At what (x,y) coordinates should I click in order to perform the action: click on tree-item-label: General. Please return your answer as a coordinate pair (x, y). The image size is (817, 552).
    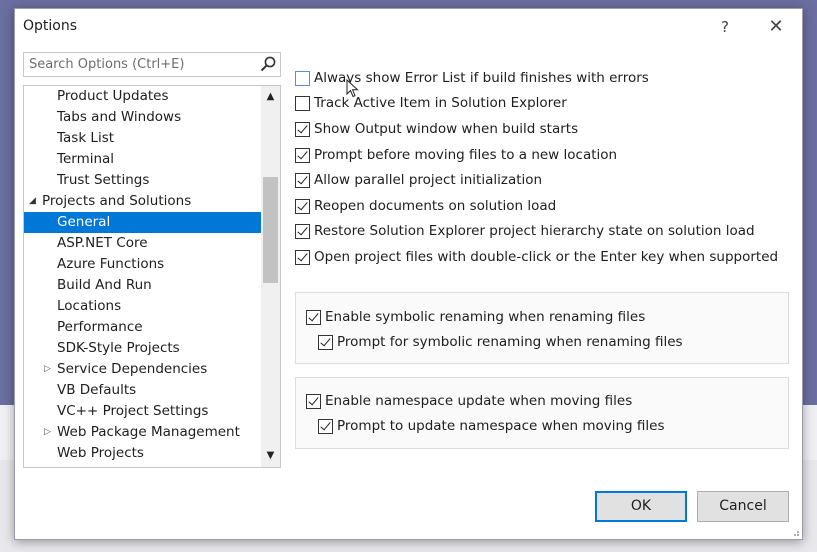
    Looking at the image, I should click on (84, 222).